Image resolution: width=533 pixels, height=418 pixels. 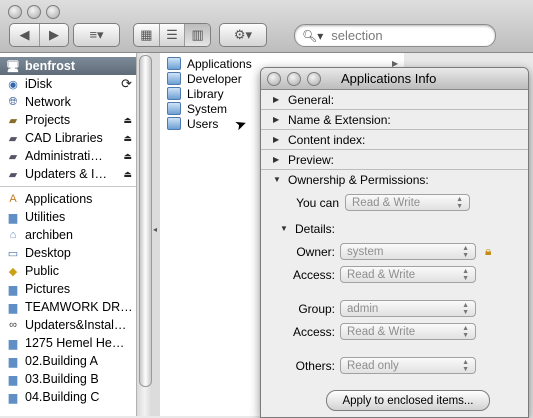 I want to click on owner-popup: system ▲ ▼, so click(x=408, y=251).